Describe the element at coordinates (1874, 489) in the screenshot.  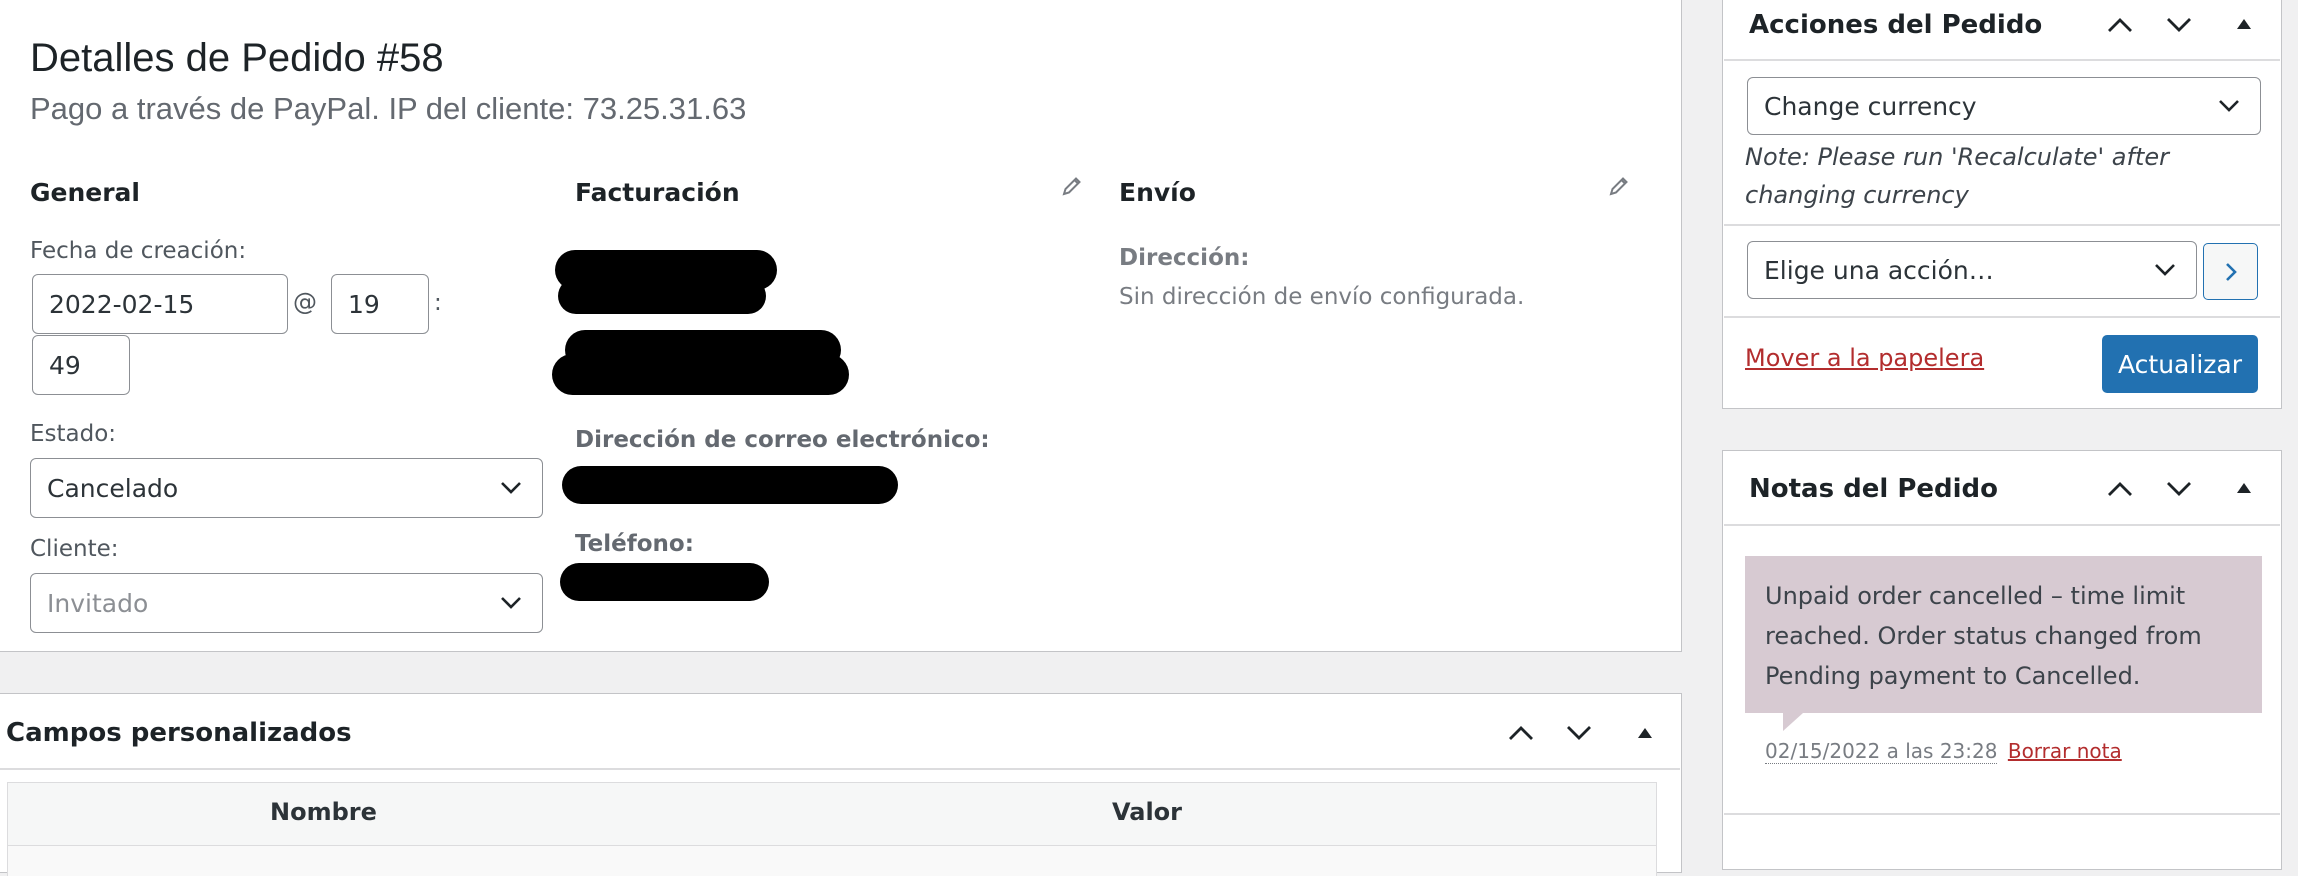
I see `order-notes-heading: Notas del Pedido` at that location.